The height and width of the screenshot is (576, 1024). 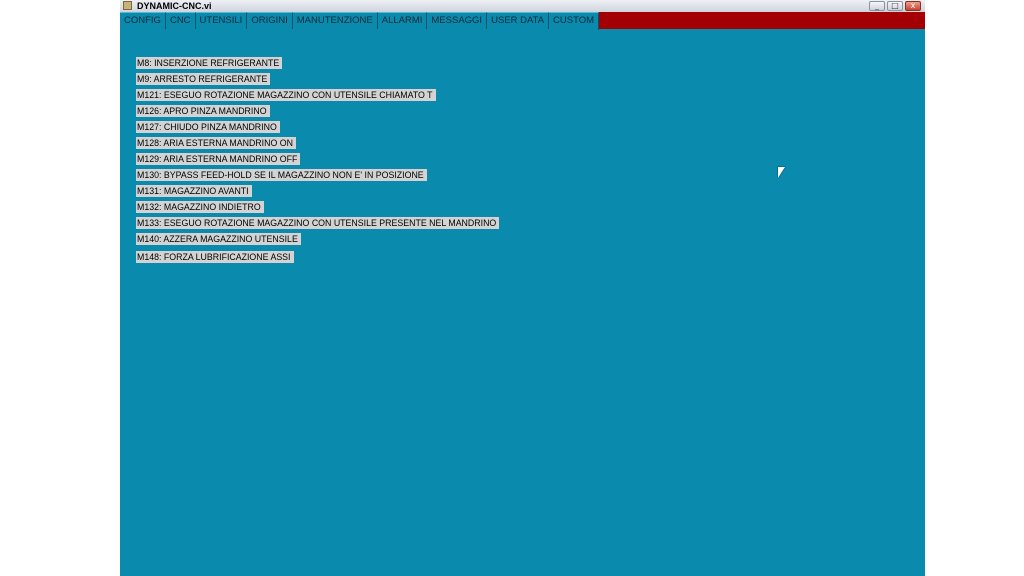 I want to click on m-code-label: M140: AZZERA MAGAZZINO UTENSILE, so click(x=218, y=239).